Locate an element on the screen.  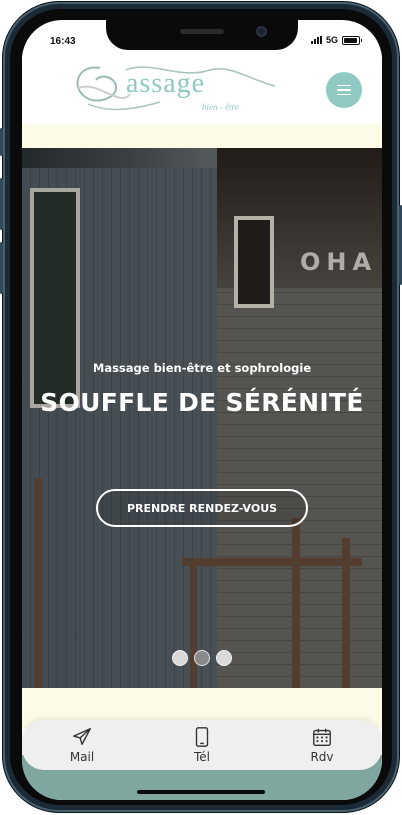
logo-tagline: bien - être is located at coordinates (220, 107).